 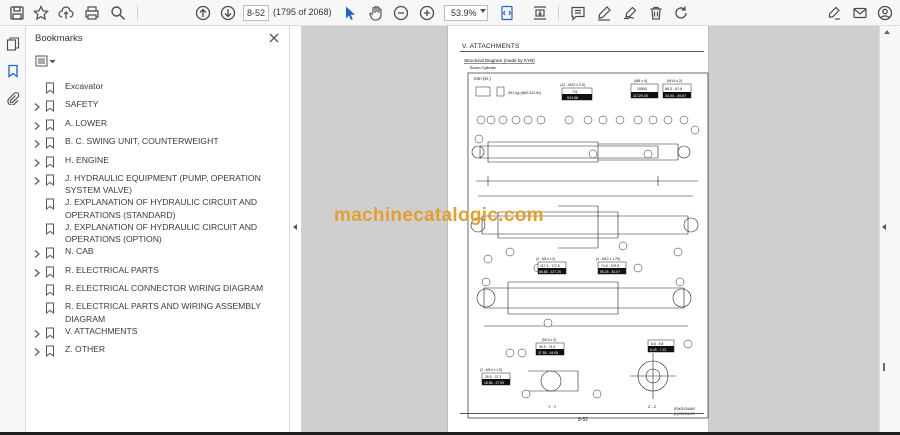 I want to click on print-icon, so click(x=92, y=13).